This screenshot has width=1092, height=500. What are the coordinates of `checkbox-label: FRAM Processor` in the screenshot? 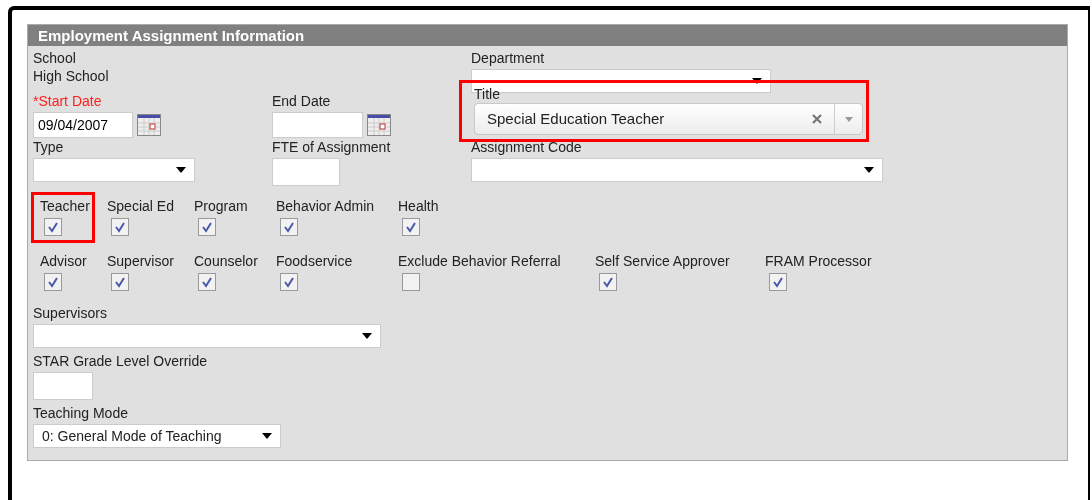 It's located at (818, 261).